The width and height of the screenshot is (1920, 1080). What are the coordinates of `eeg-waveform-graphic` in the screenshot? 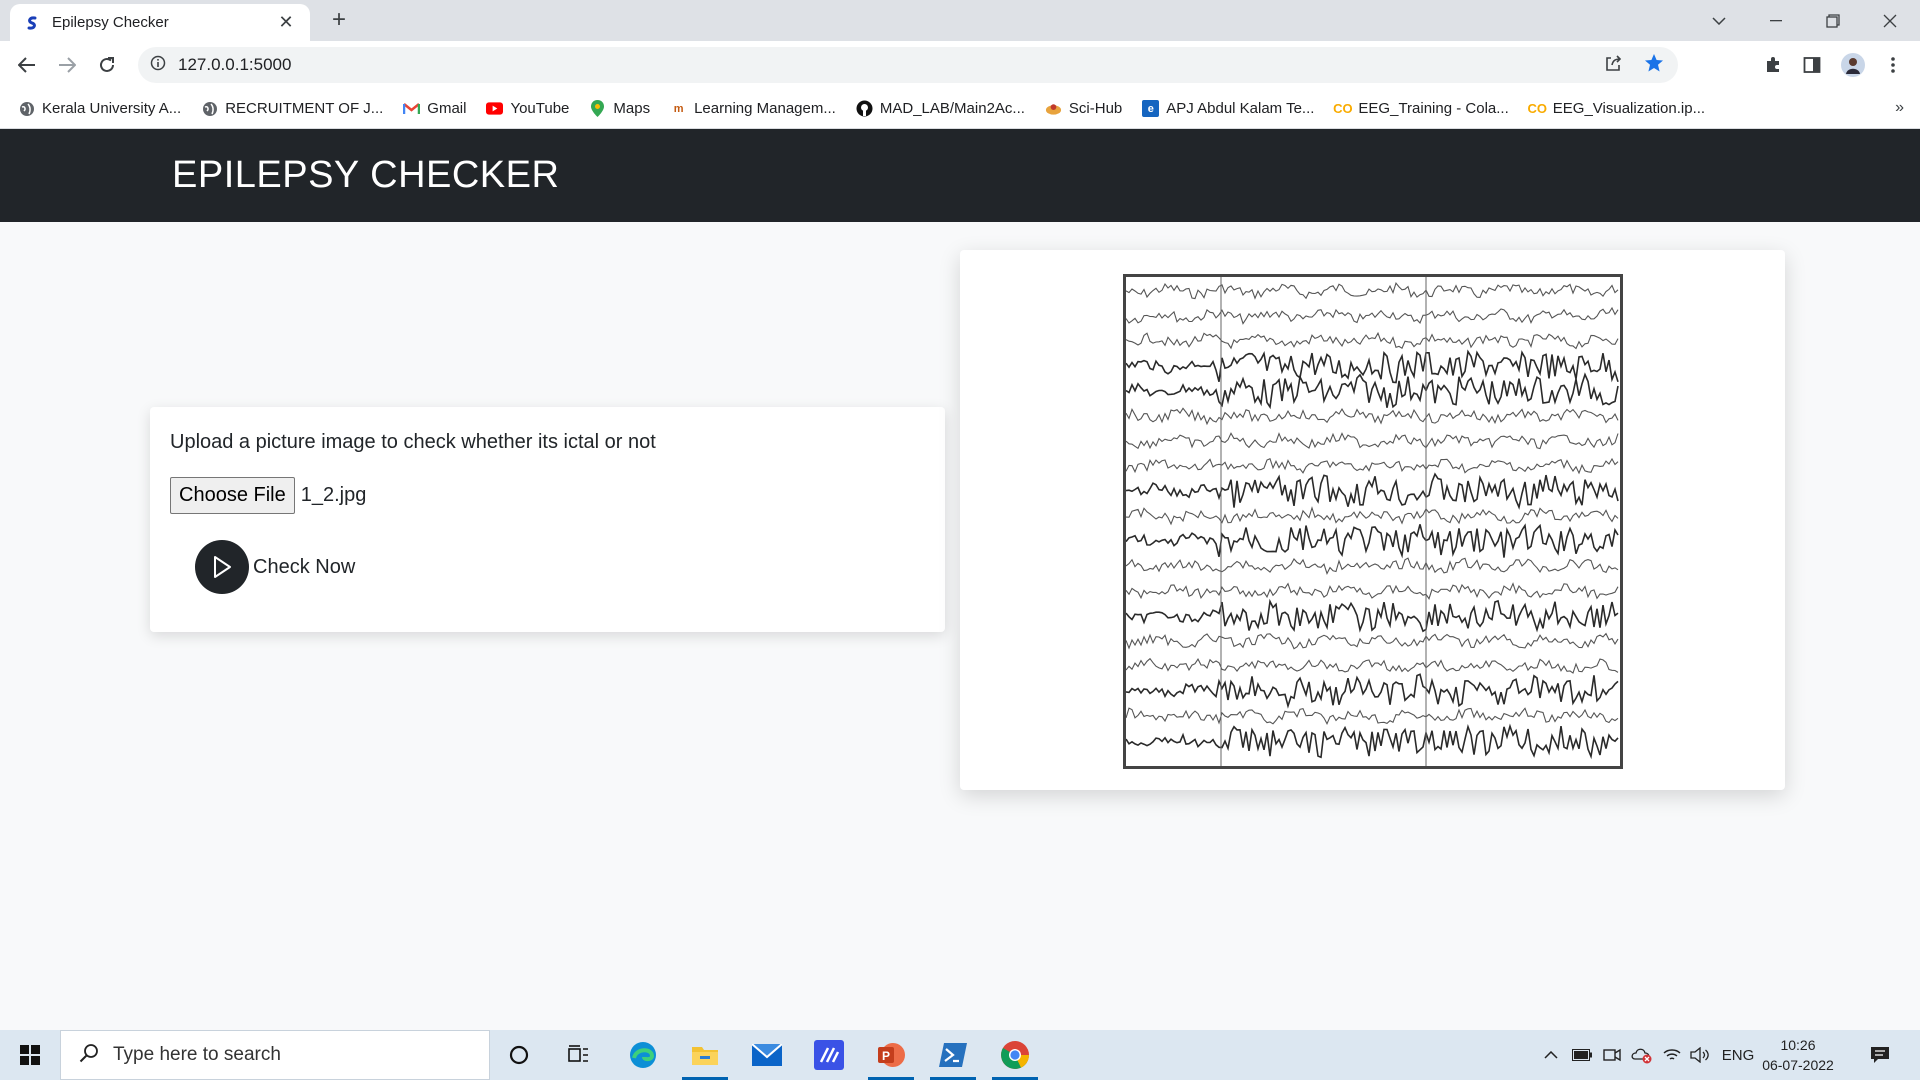 It's located at (1372, 521).